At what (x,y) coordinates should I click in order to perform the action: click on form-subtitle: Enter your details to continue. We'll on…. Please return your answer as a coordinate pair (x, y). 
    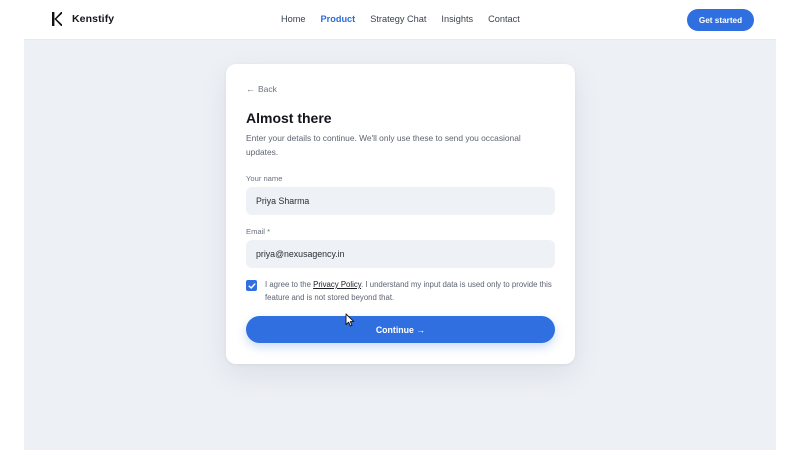
    Looking at the image, I should click on (383, 145).